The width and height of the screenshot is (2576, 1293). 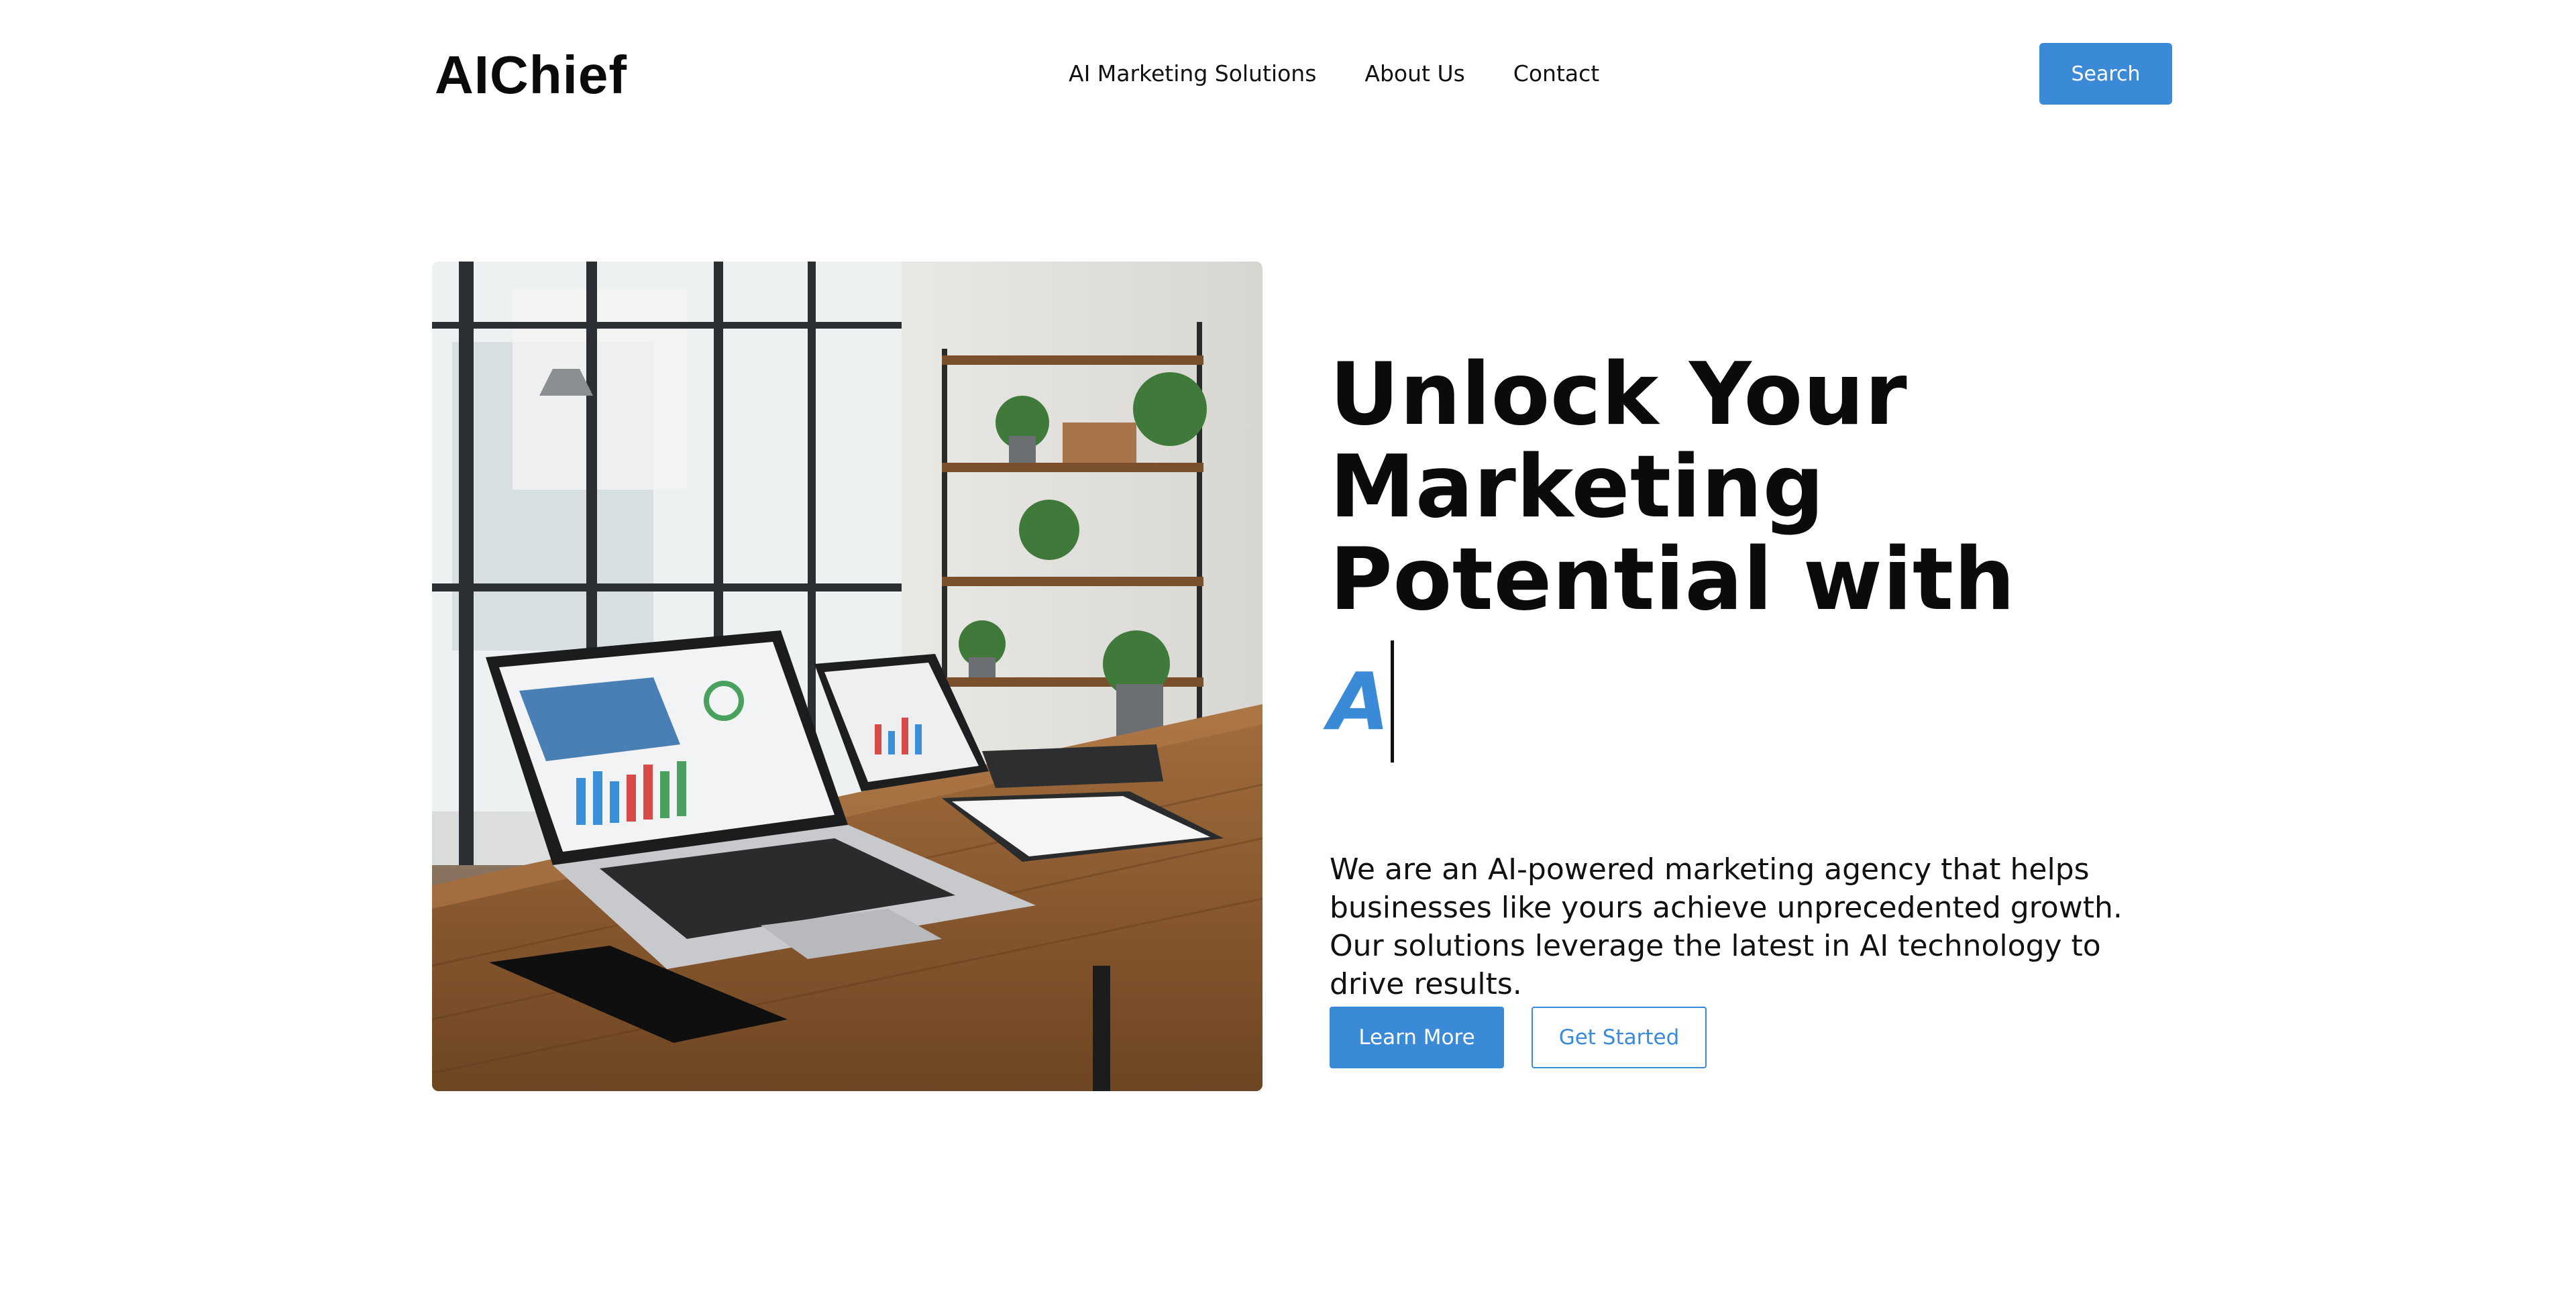 What do you see at coordinates (2105, 74) in the screenshot?
I see `search-button: Search` at bounding box center [2105, 74].